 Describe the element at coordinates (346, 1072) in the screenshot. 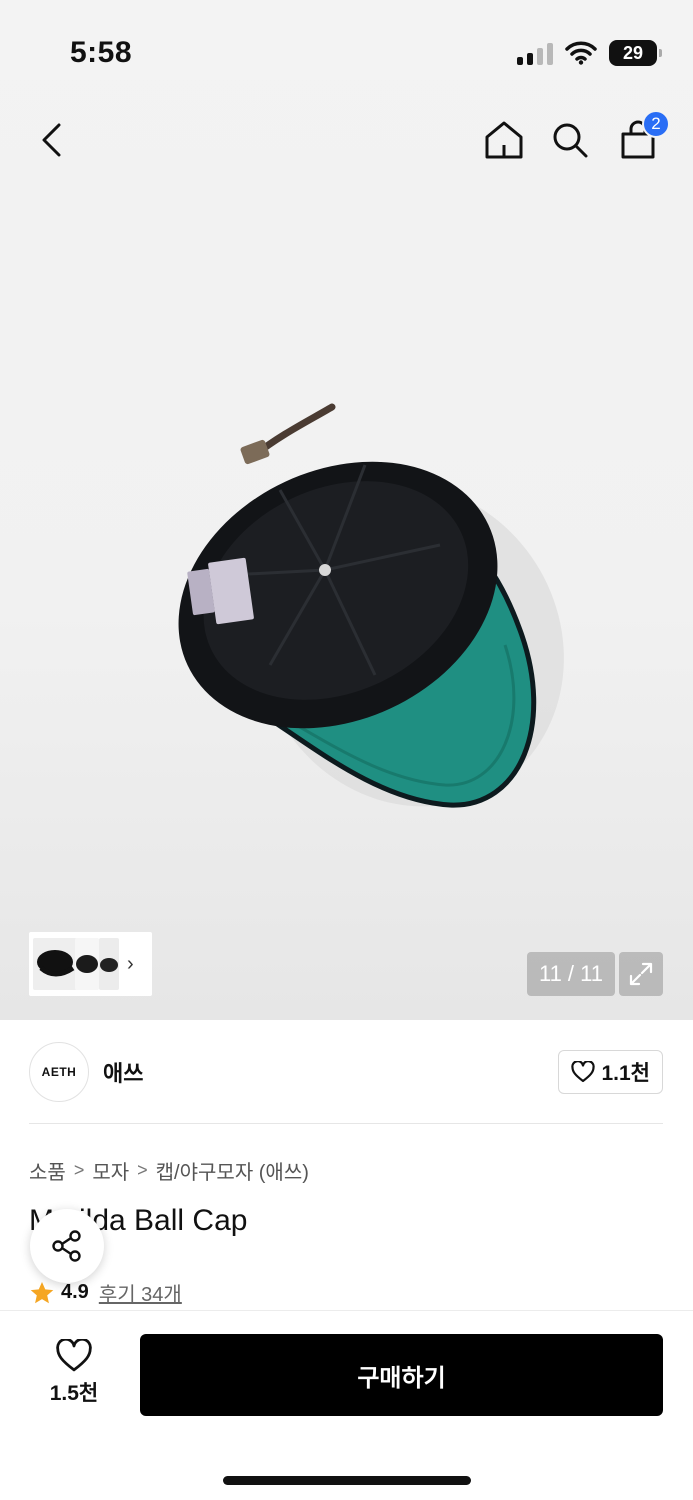

I see `brand-row: AETH 애쓰 1.1천` at that location.